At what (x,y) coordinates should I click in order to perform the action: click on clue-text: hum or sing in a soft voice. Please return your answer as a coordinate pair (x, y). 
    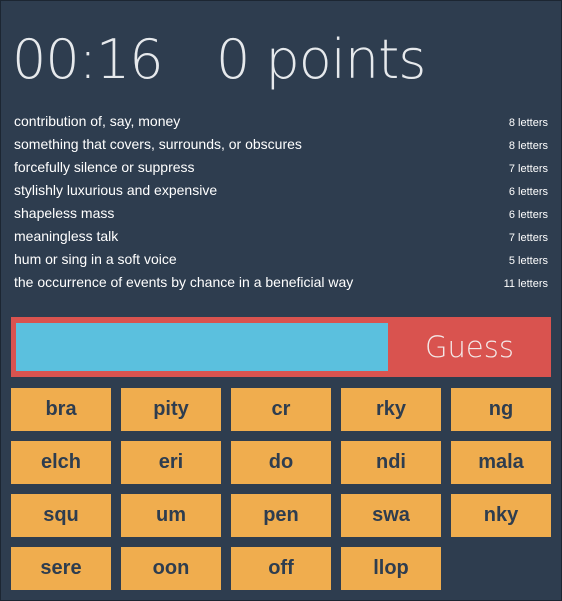
    Looking at the image, I should click on (95, 259).